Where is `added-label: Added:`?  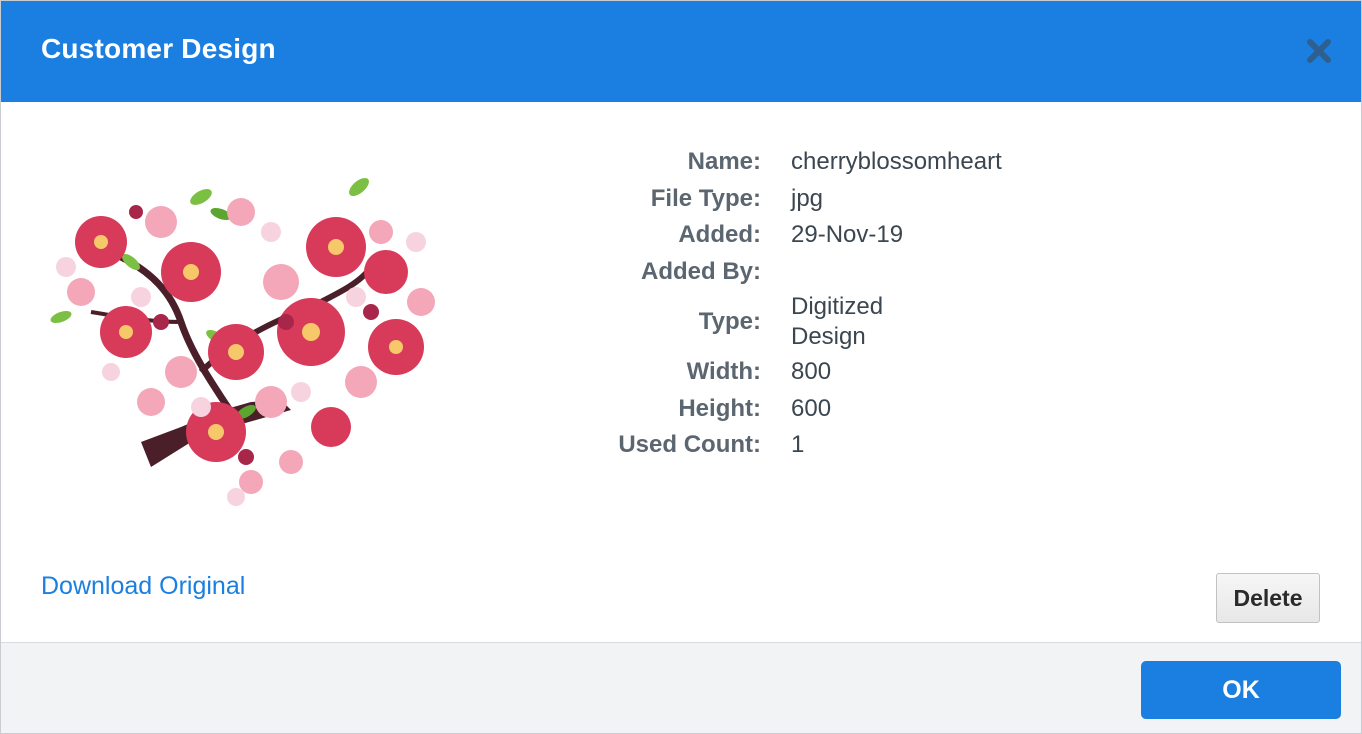 added-label: Added: is located at coordinates (719, 235).